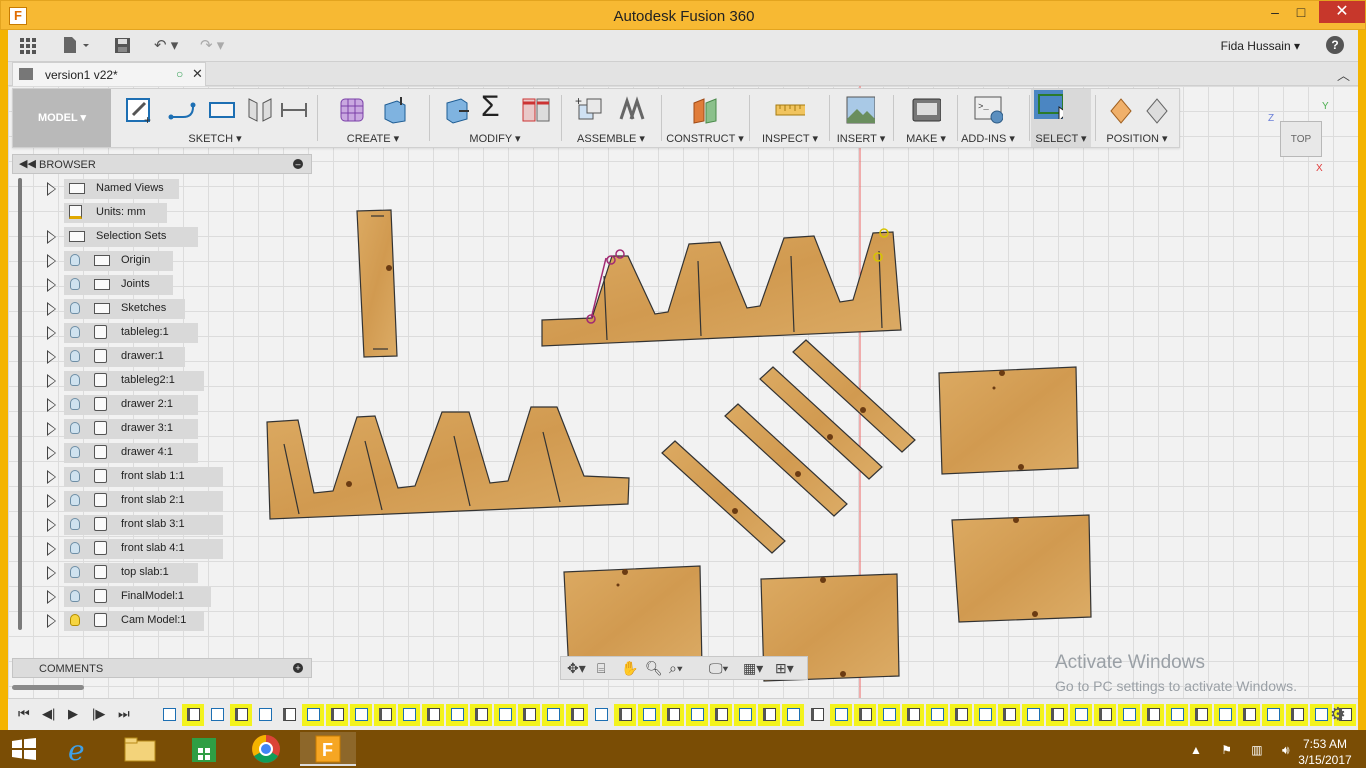  What do you see at coordinates (790, 118) in the screenshot?
I see `inspect-group: INSPECT ▾` at bounding box center [790, 118].